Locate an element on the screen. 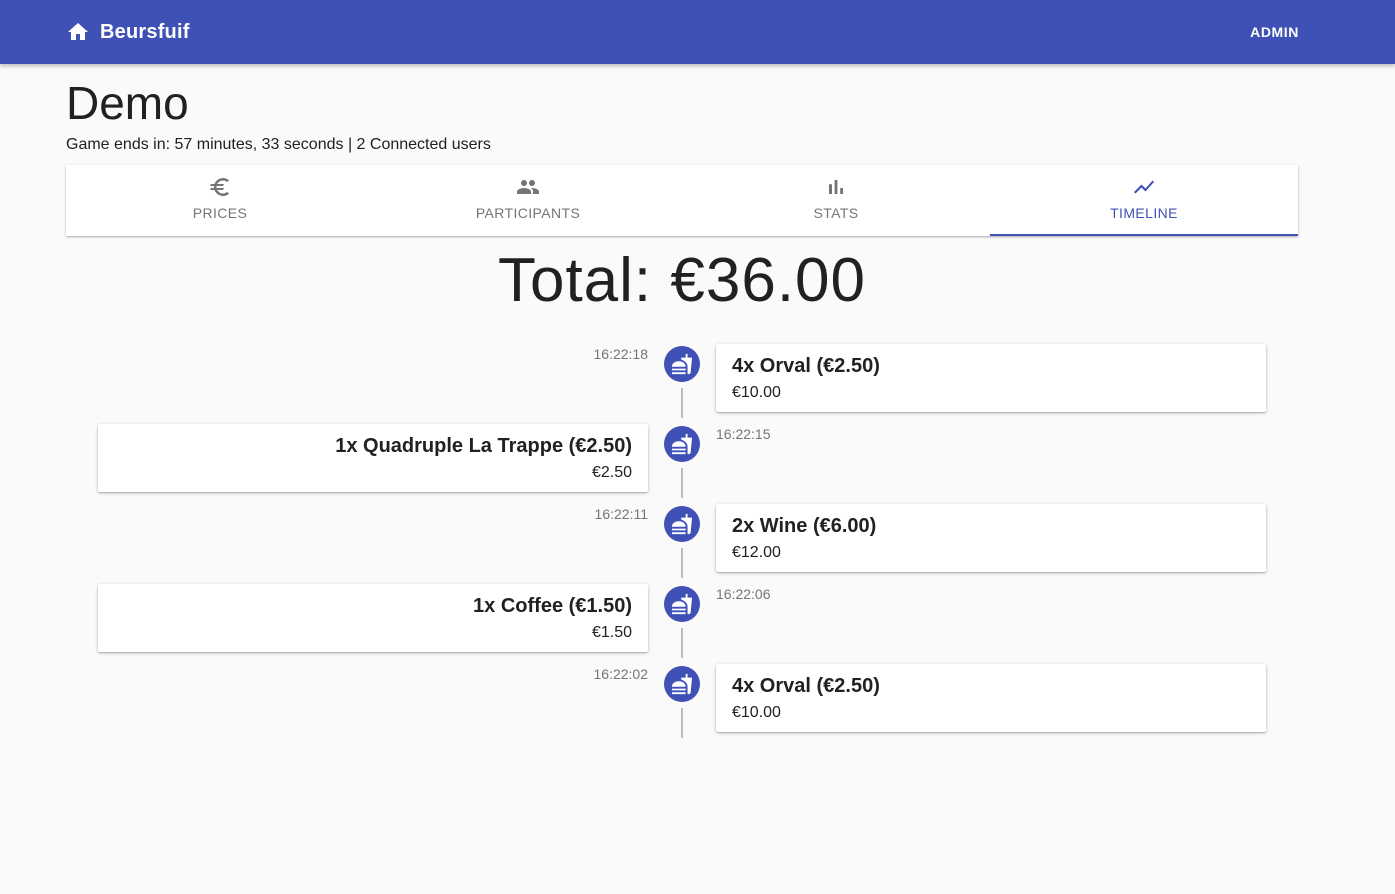 This screenshot has height=894, width=1395. timeline-amount: €2.50 is located at coordinates (611, 472).